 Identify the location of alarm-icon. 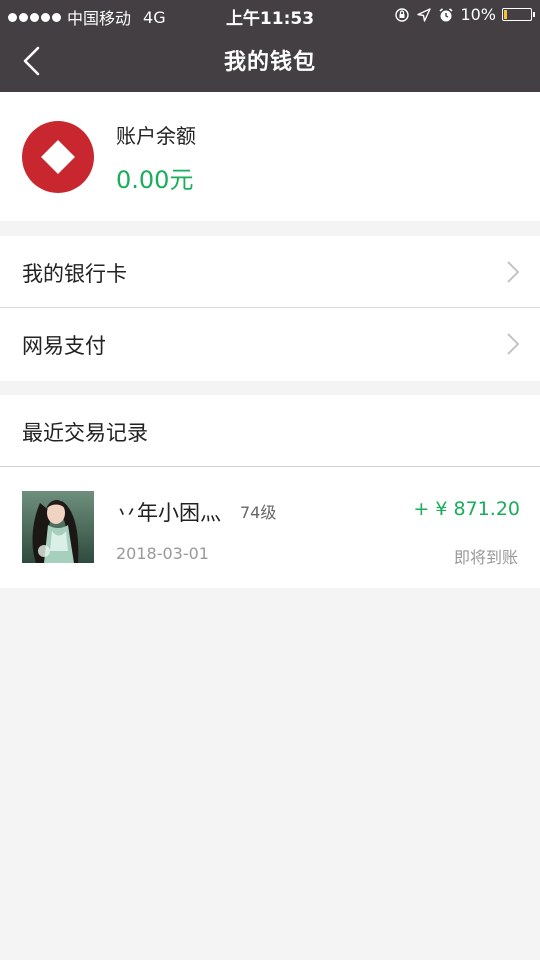
(446, 14).